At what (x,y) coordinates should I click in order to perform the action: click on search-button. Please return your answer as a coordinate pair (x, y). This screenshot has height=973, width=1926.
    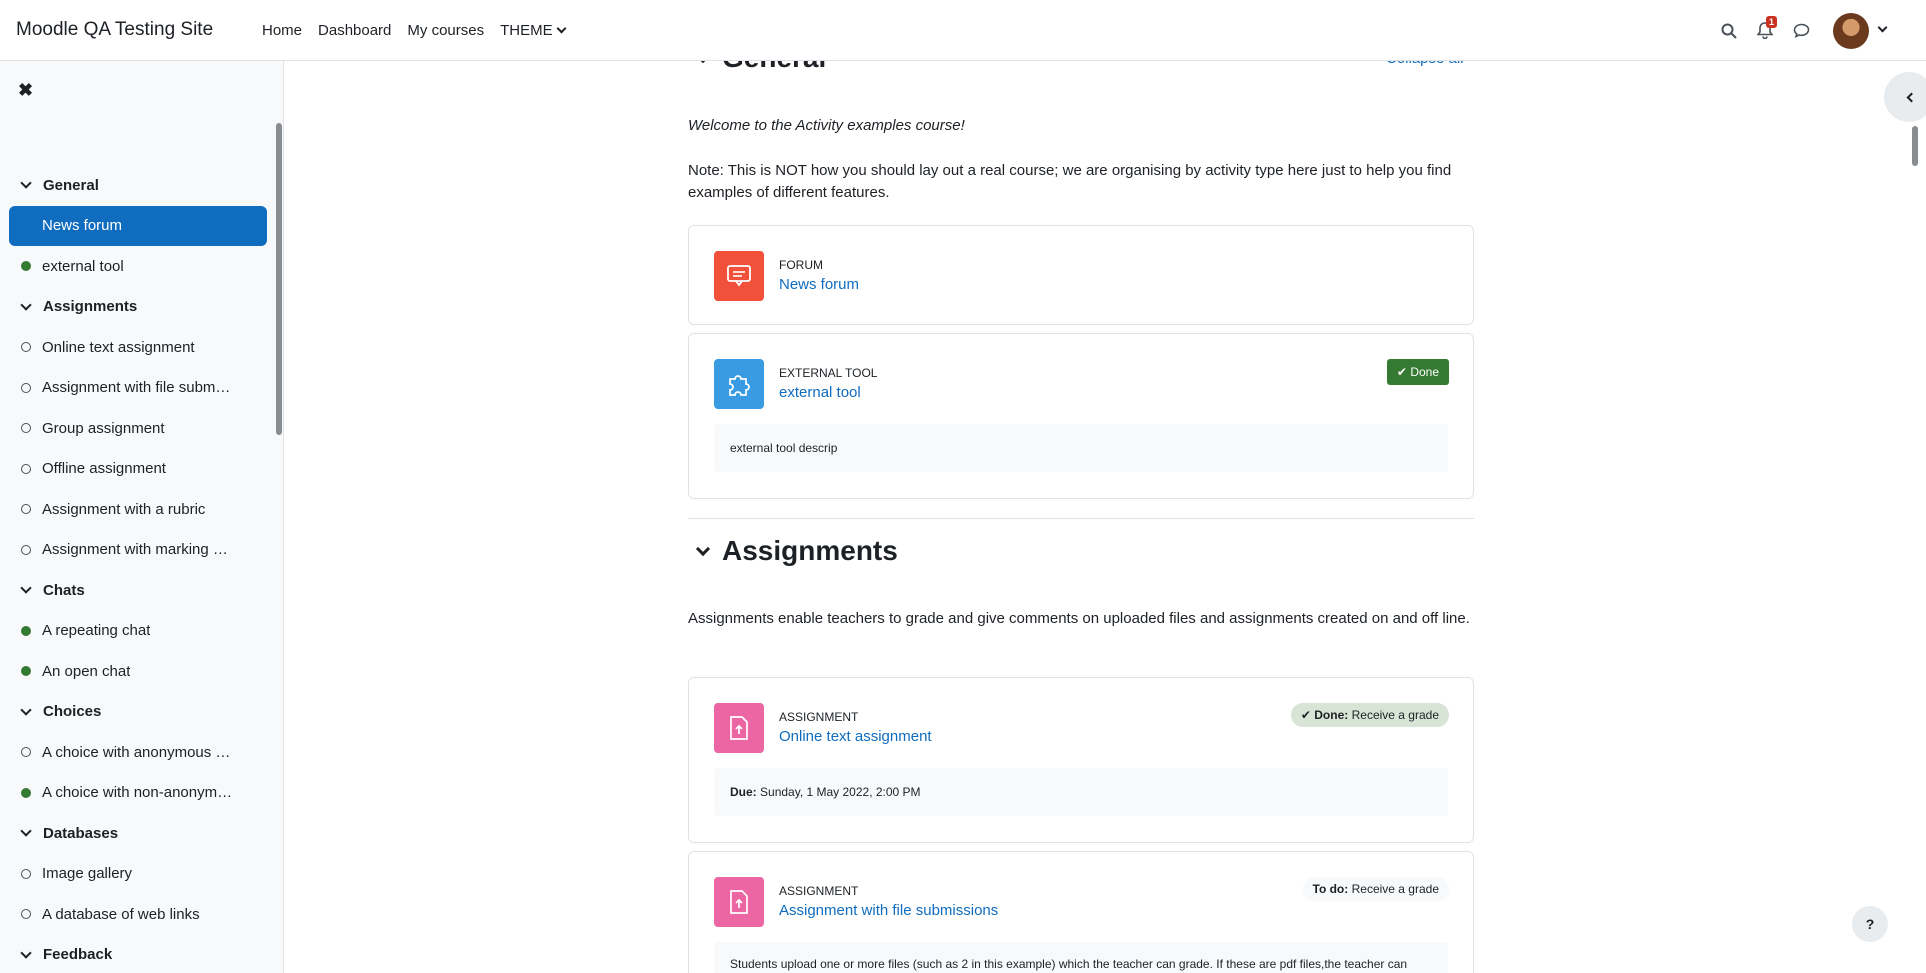
    Looking at the image, I should click on (1729, 31).